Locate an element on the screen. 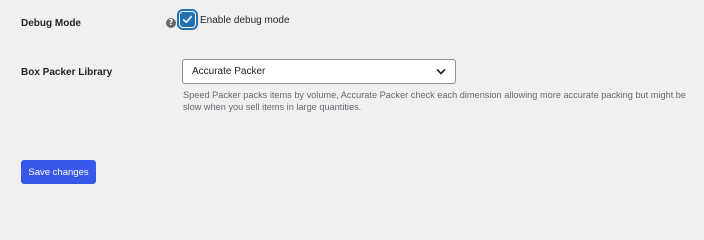  box-packer-label: Box Packer Library is located at coordinates (67, 72).